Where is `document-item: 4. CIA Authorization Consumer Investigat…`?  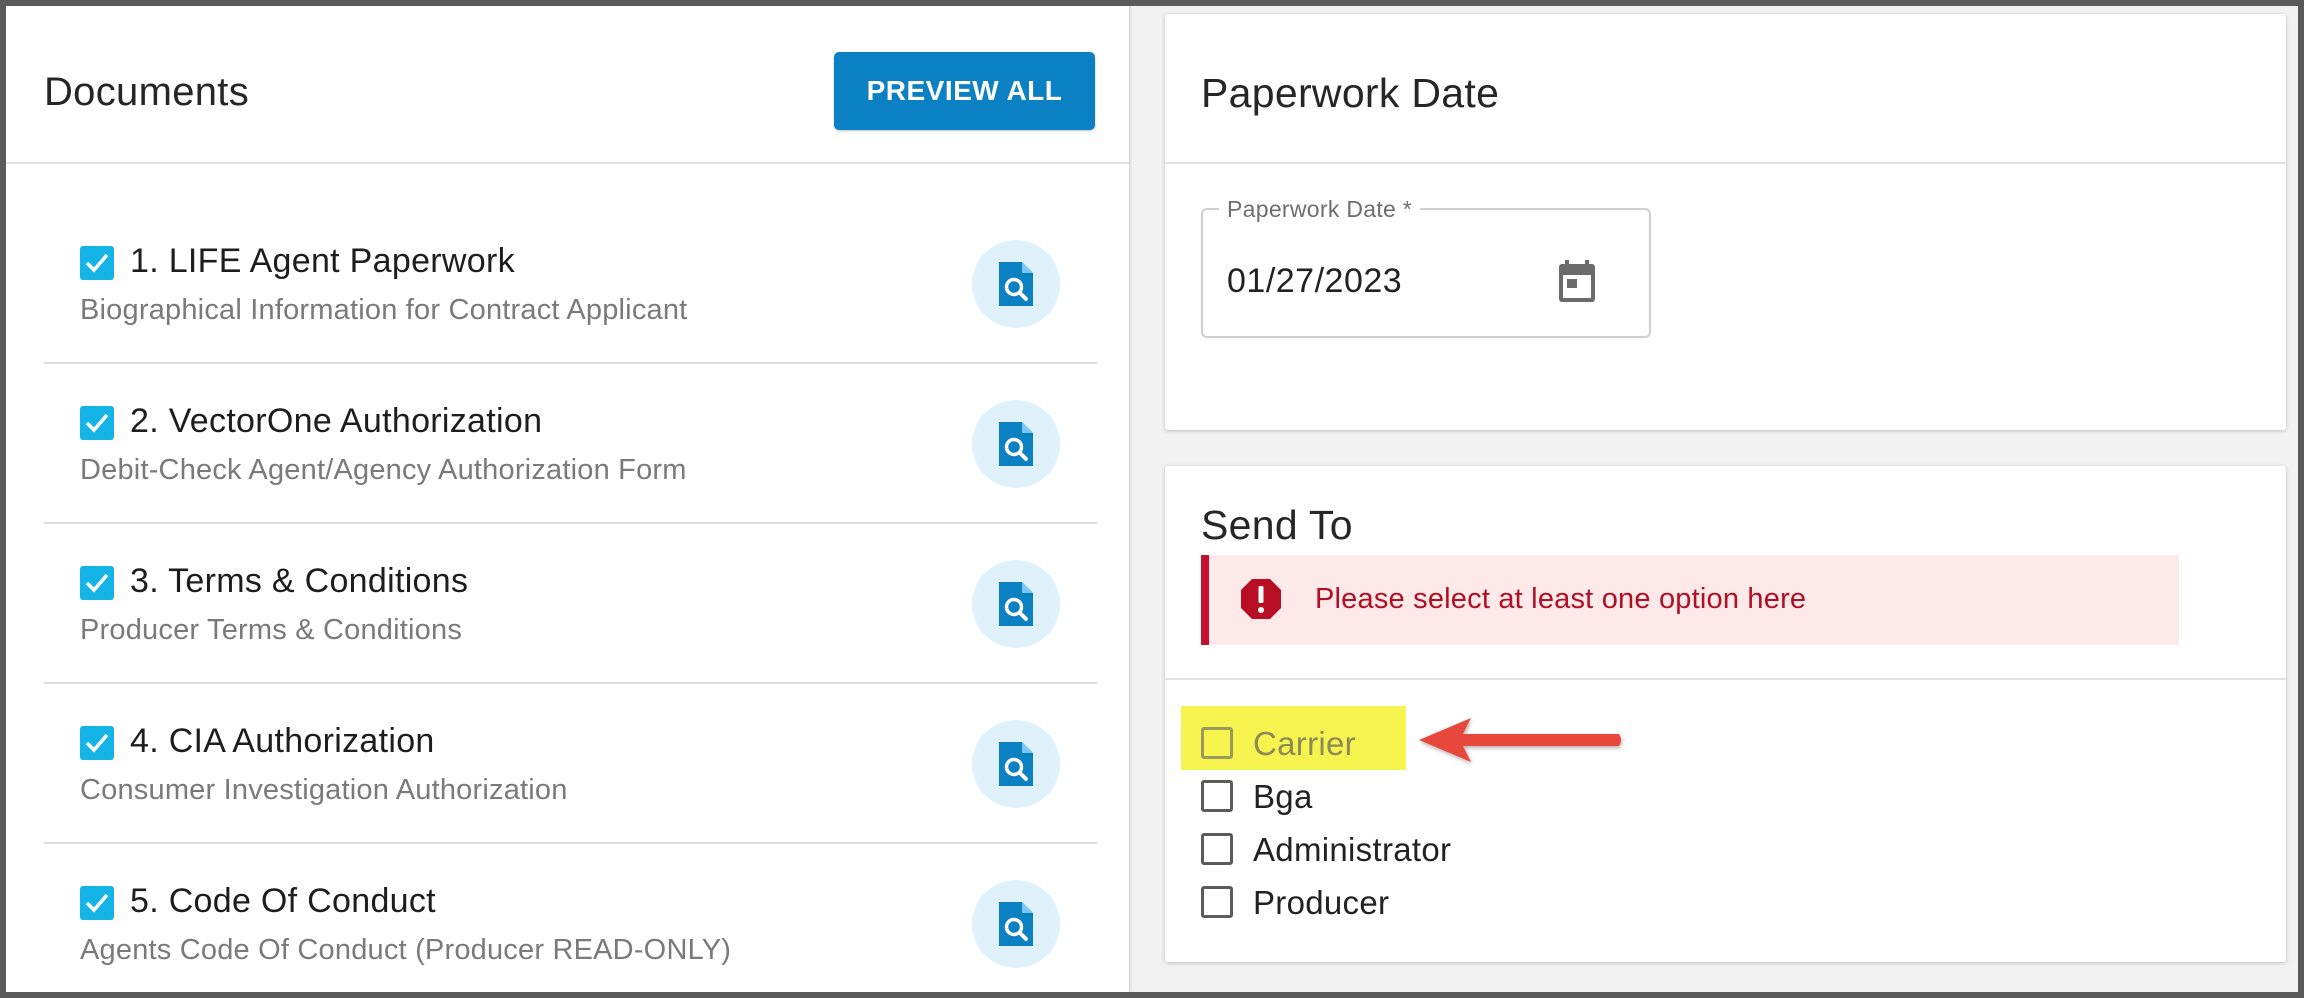 document-item: 4. CIA Authorization Consumer Investigat… is located at coordinates (570, 764).